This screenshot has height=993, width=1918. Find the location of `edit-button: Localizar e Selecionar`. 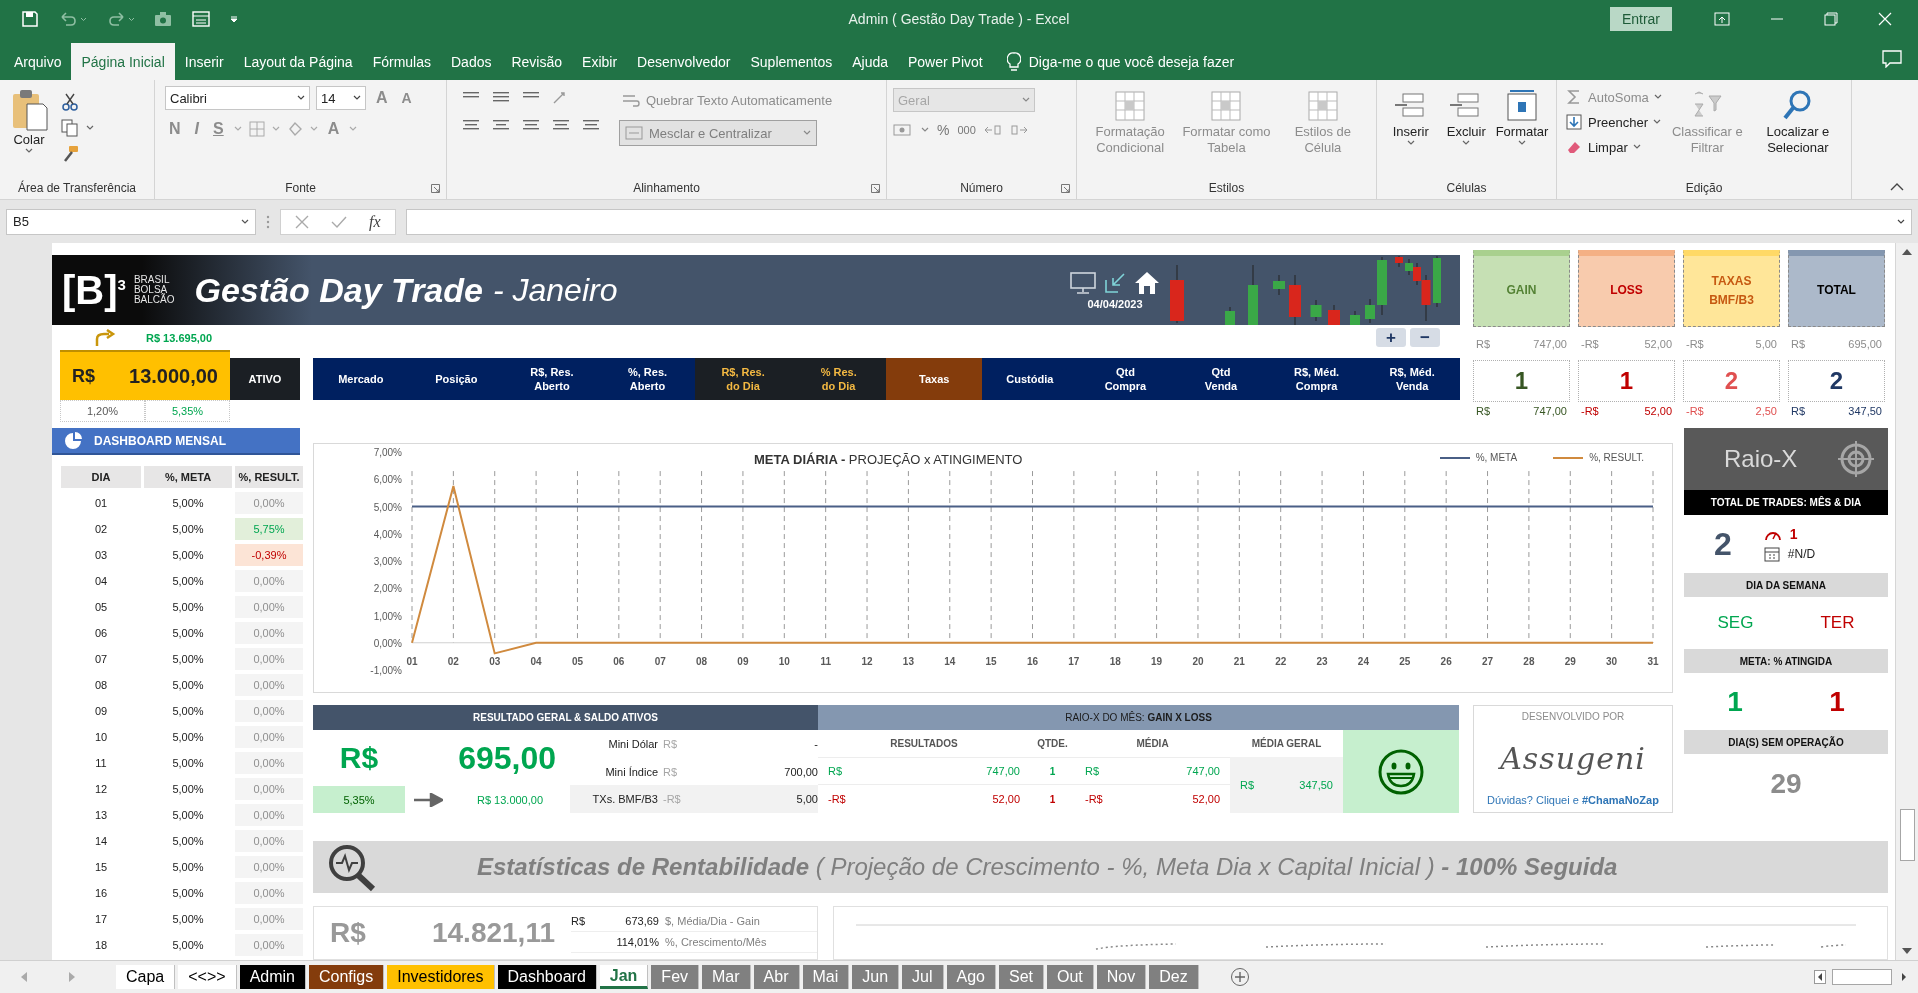

edit-button: Localizar e Selecionar is located at coordinates (1797, 131).